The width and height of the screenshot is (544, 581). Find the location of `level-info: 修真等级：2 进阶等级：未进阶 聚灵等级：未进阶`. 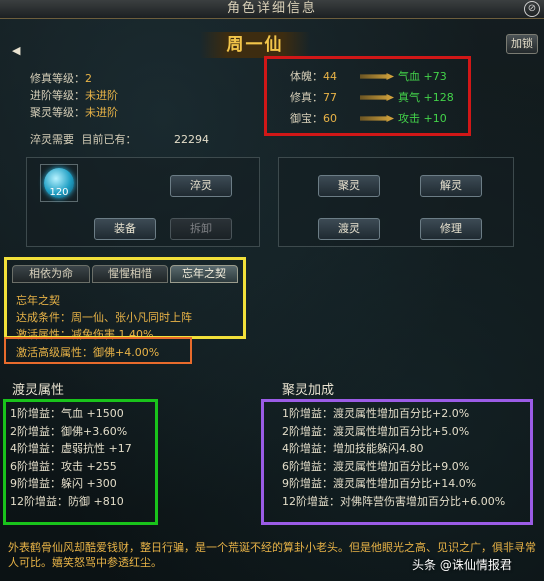

level-info: 修真等级：2 进阶等级：未进阶 聚灵等级：未进阶 is located at coordinates (74, 95).